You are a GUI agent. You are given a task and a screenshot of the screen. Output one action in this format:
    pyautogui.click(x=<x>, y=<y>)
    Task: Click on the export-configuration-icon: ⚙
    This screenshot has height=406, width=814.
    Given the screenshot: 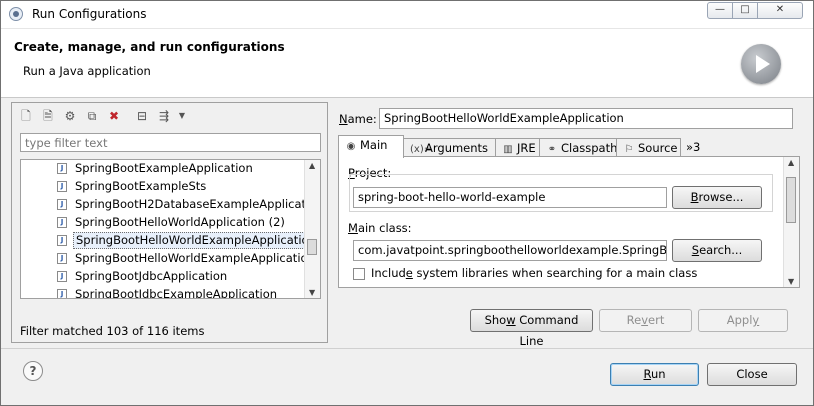 What is the action you would take?
    pyautogui.click(x=70, y=116)
    